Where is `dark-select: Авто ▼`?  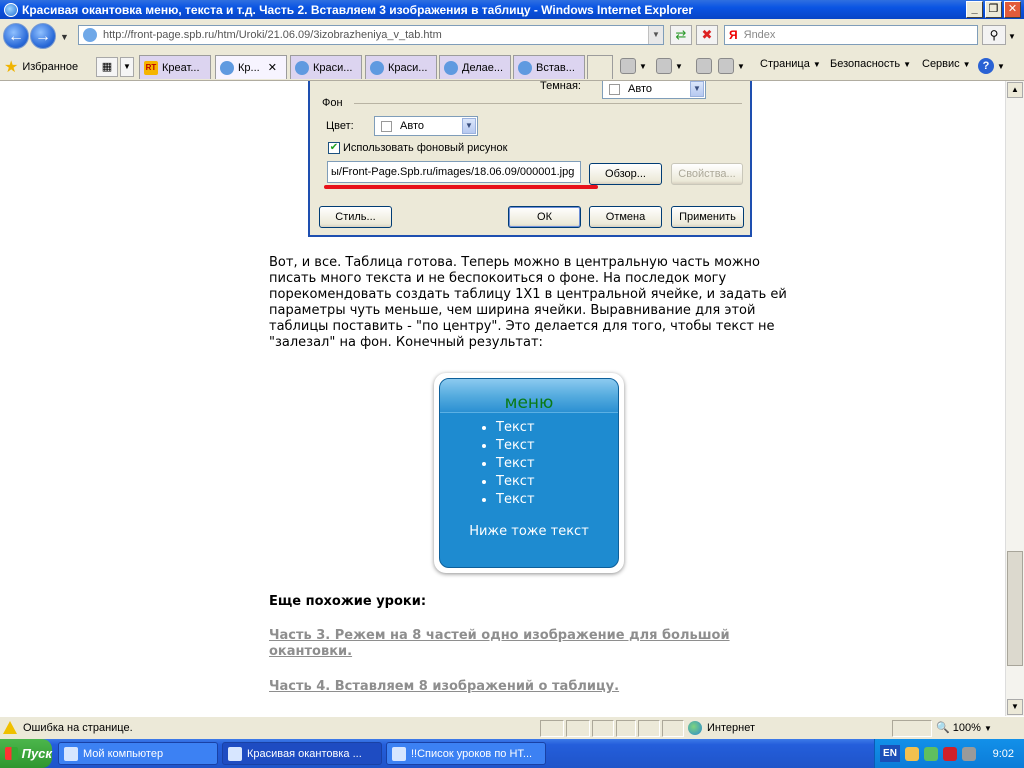 dark-select: Авто ▼ is located at coordinates (654, 90).